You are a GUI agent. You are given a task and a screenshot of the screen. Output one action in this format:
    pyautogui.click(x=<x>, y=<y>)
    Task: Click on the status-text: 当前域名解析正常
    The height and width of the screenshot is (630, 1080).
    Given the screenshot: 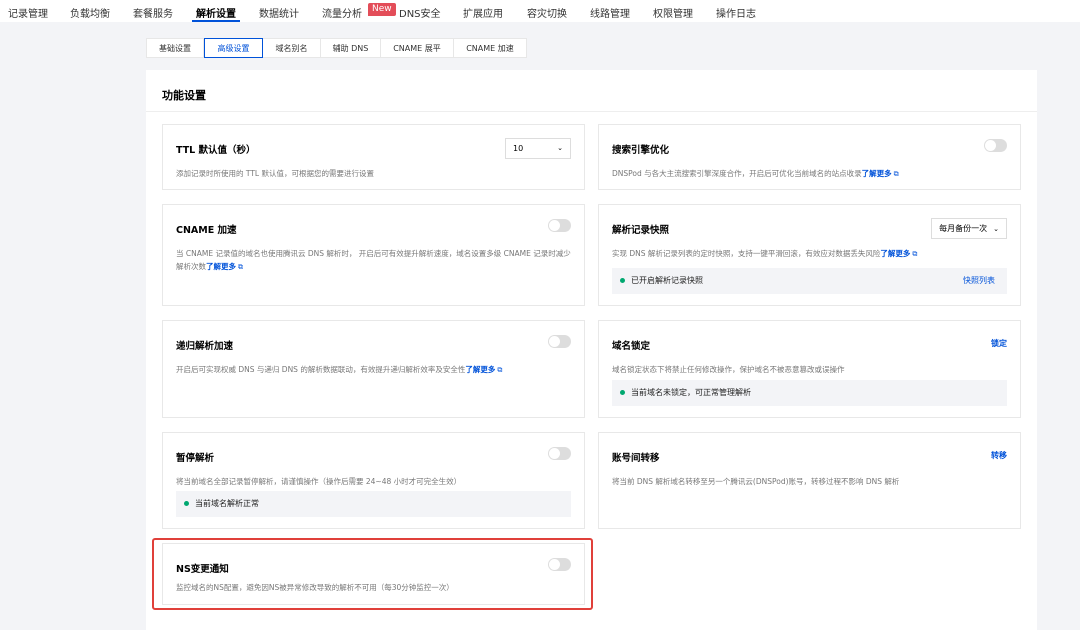 What is the action you would take?
    pyautogui.click(x=227, y=503)
    